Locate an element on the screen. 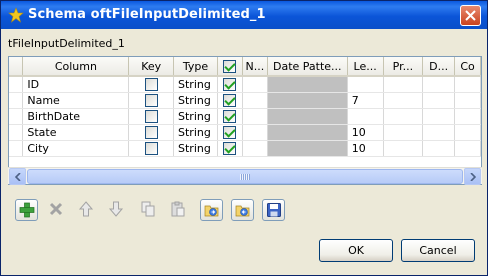 The image size is (488, 276). horizontal-scrollbar is located at coordinates (245, 176).